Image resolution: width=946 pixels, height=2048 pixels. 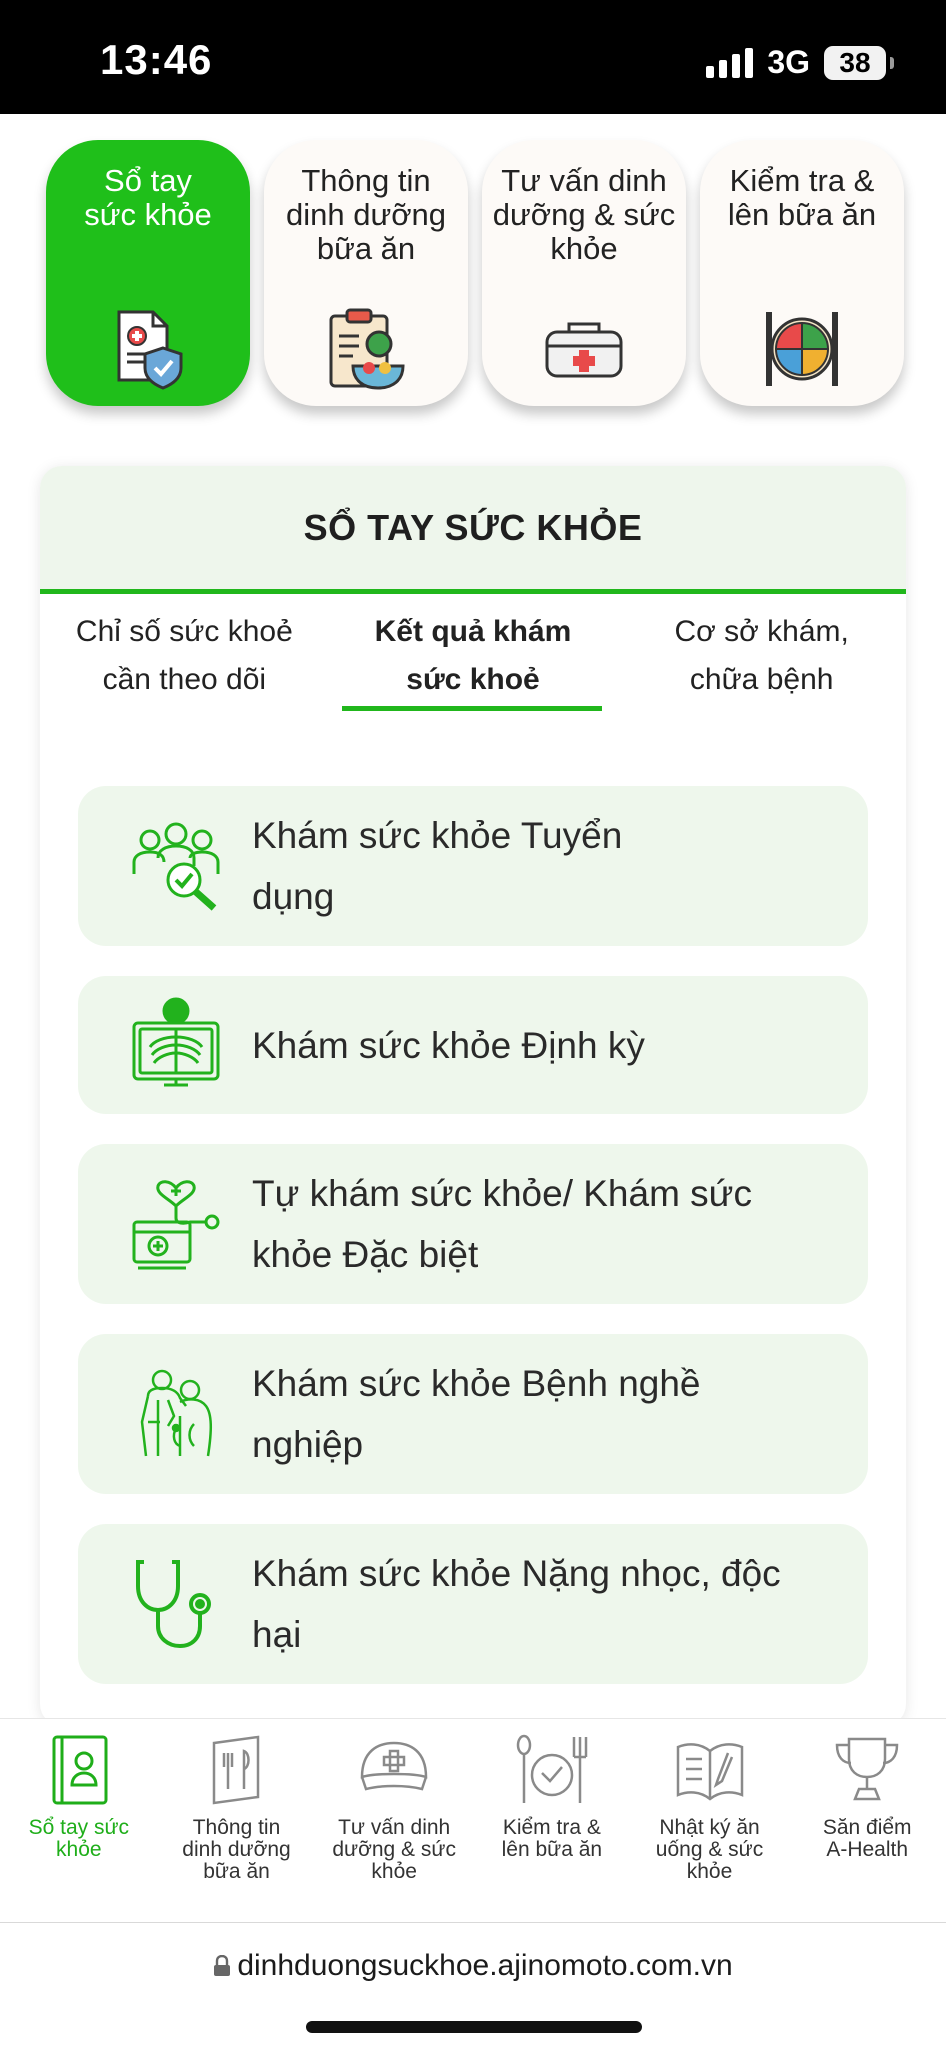 What do you see at coordinates (394, 1849) in the screenshot?
I see `nav-label: Tư vấn dinh dưỡng & sức khỏe` at bounding box center [394, 1849].